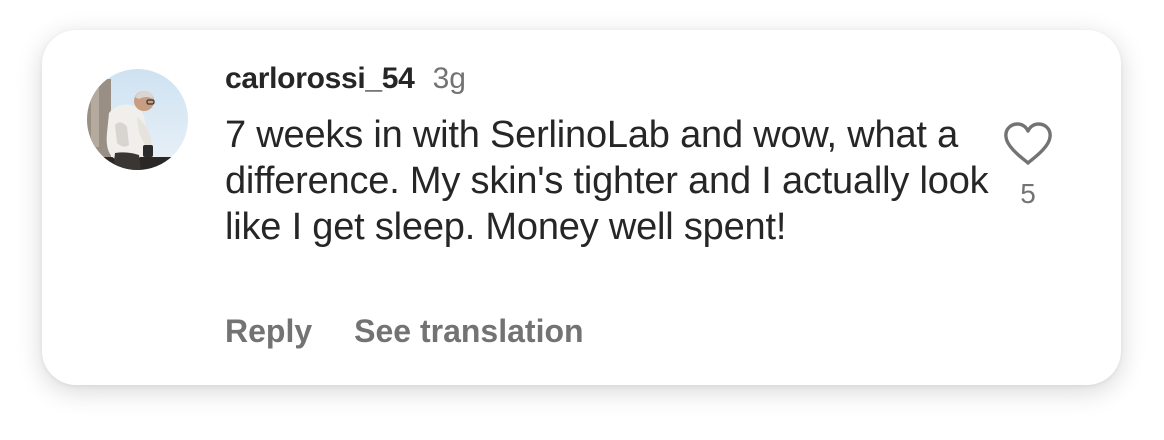 The image size is (1164, 440). Describe the element at coordinates (1028, 144) in the screenshot. I see `heart-outline-icon` at that location.